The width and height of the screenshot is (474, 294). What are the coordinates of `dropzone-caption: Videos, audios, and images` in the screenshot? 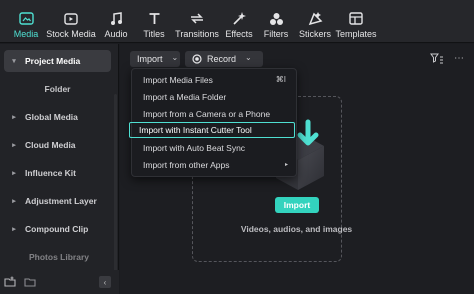 It's located at (296, 229).